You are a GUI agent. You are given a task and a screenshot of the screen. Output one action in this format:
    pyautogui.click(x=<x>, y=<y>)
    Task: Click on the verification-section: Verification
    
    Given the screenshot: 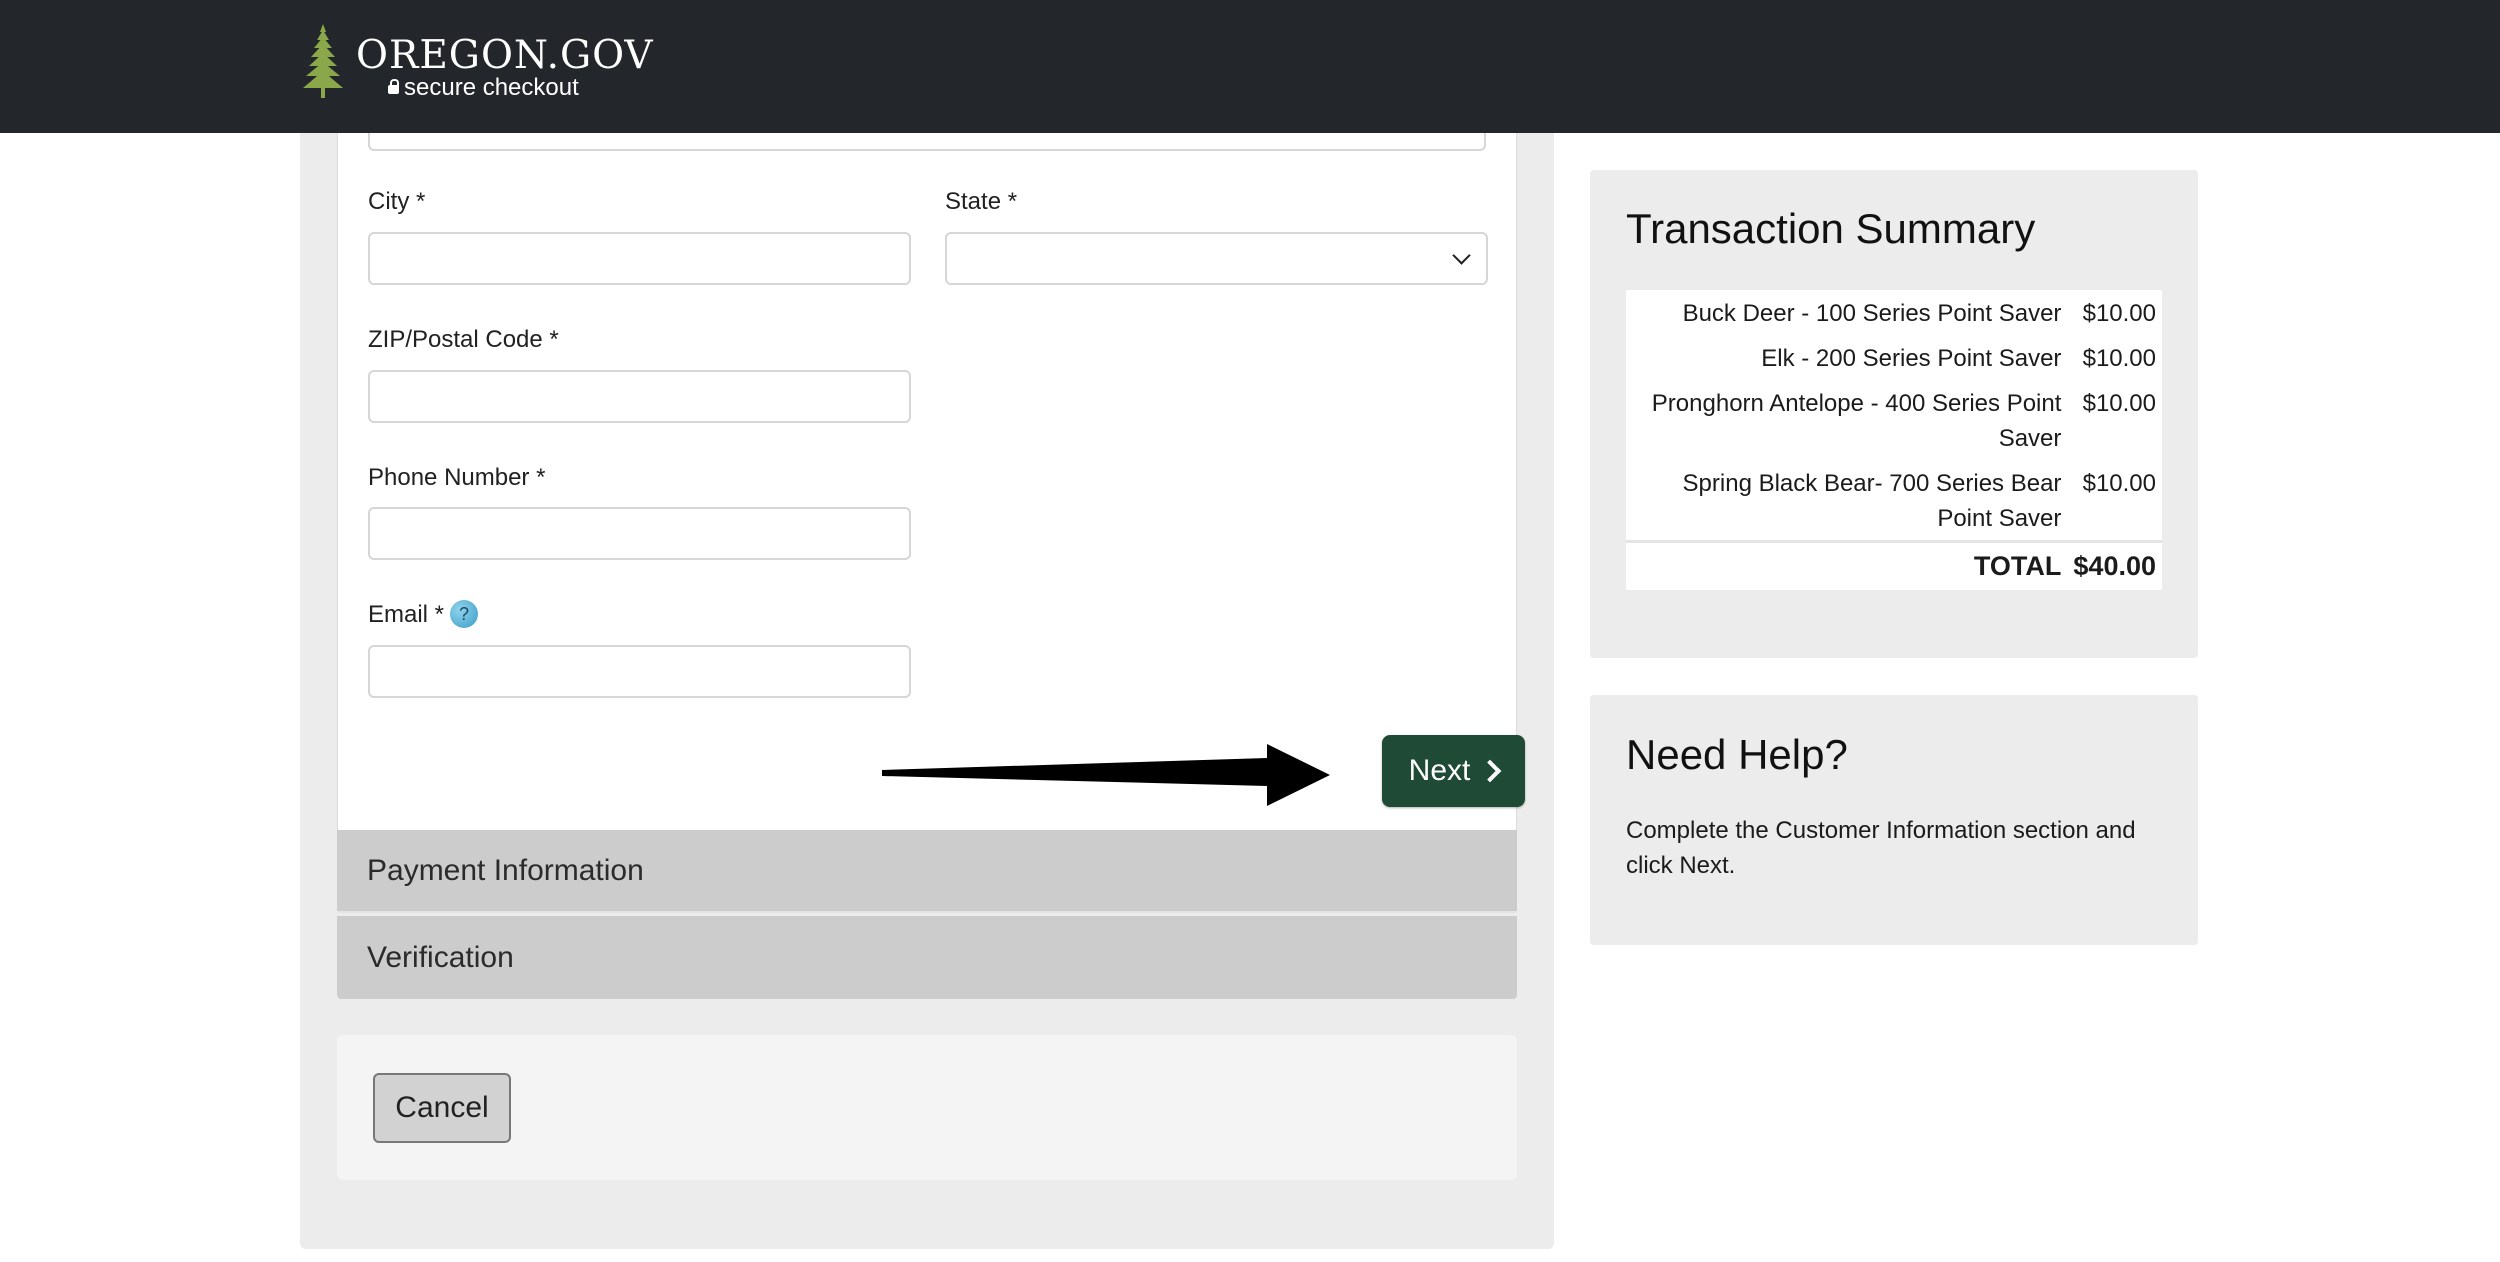 What is the action you would take?
    pyautogui.click(x=927, y=957)
    